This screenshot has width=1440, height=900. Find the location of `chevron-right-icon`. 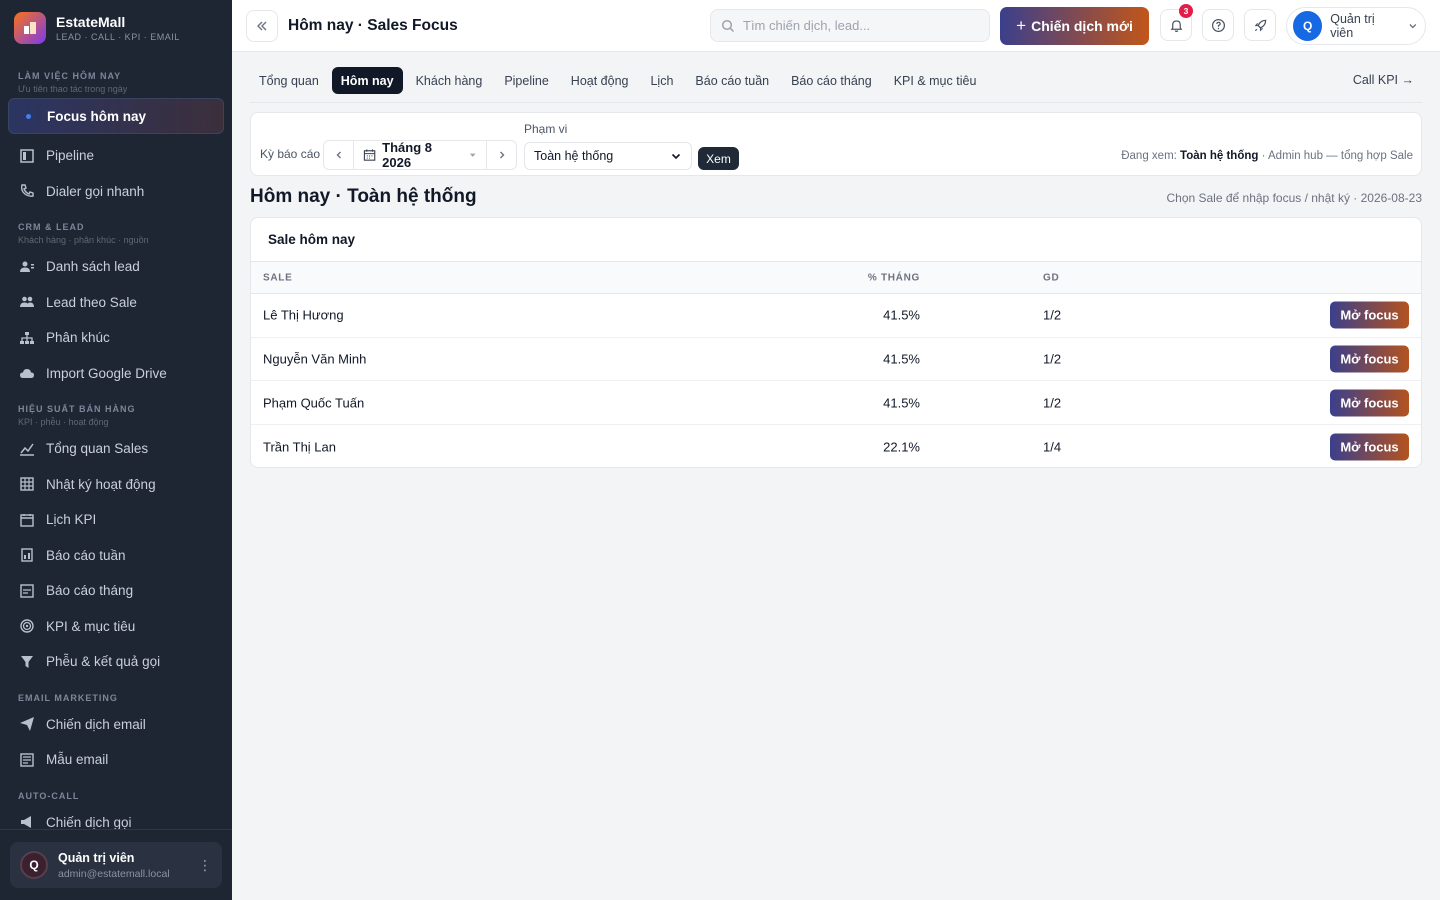

chevron-right-icon is located at coordinates (501, 155).